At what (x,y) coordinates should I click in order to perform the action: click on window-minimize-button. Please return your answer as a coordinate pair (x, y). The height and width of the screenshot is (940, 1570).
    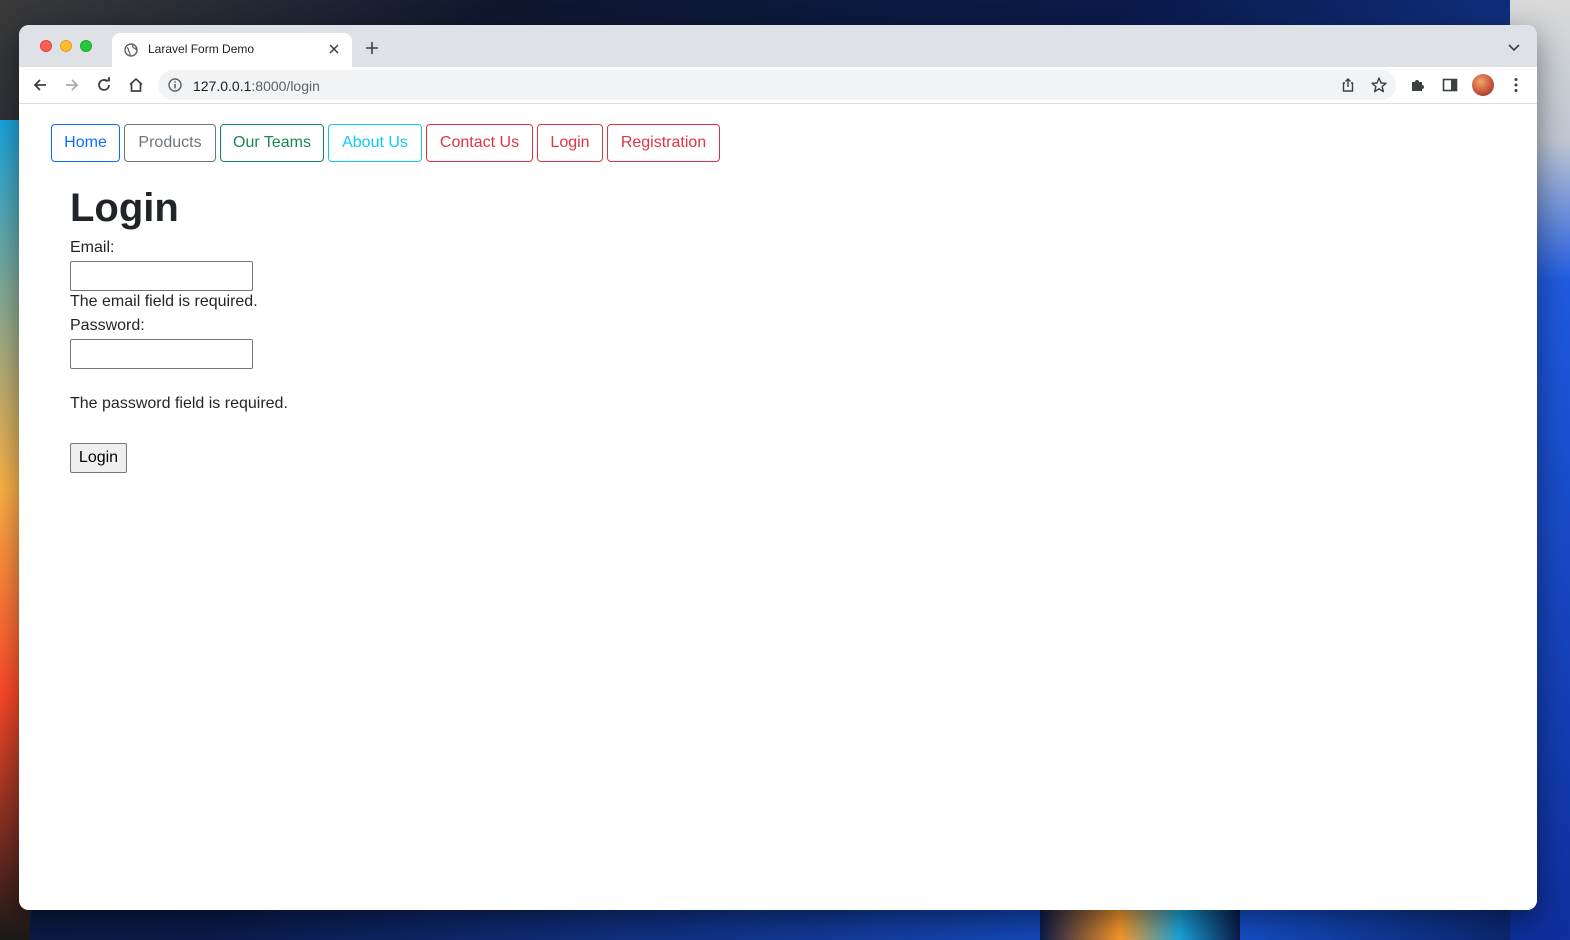
    Looking at the image, I should click on (66, 46).